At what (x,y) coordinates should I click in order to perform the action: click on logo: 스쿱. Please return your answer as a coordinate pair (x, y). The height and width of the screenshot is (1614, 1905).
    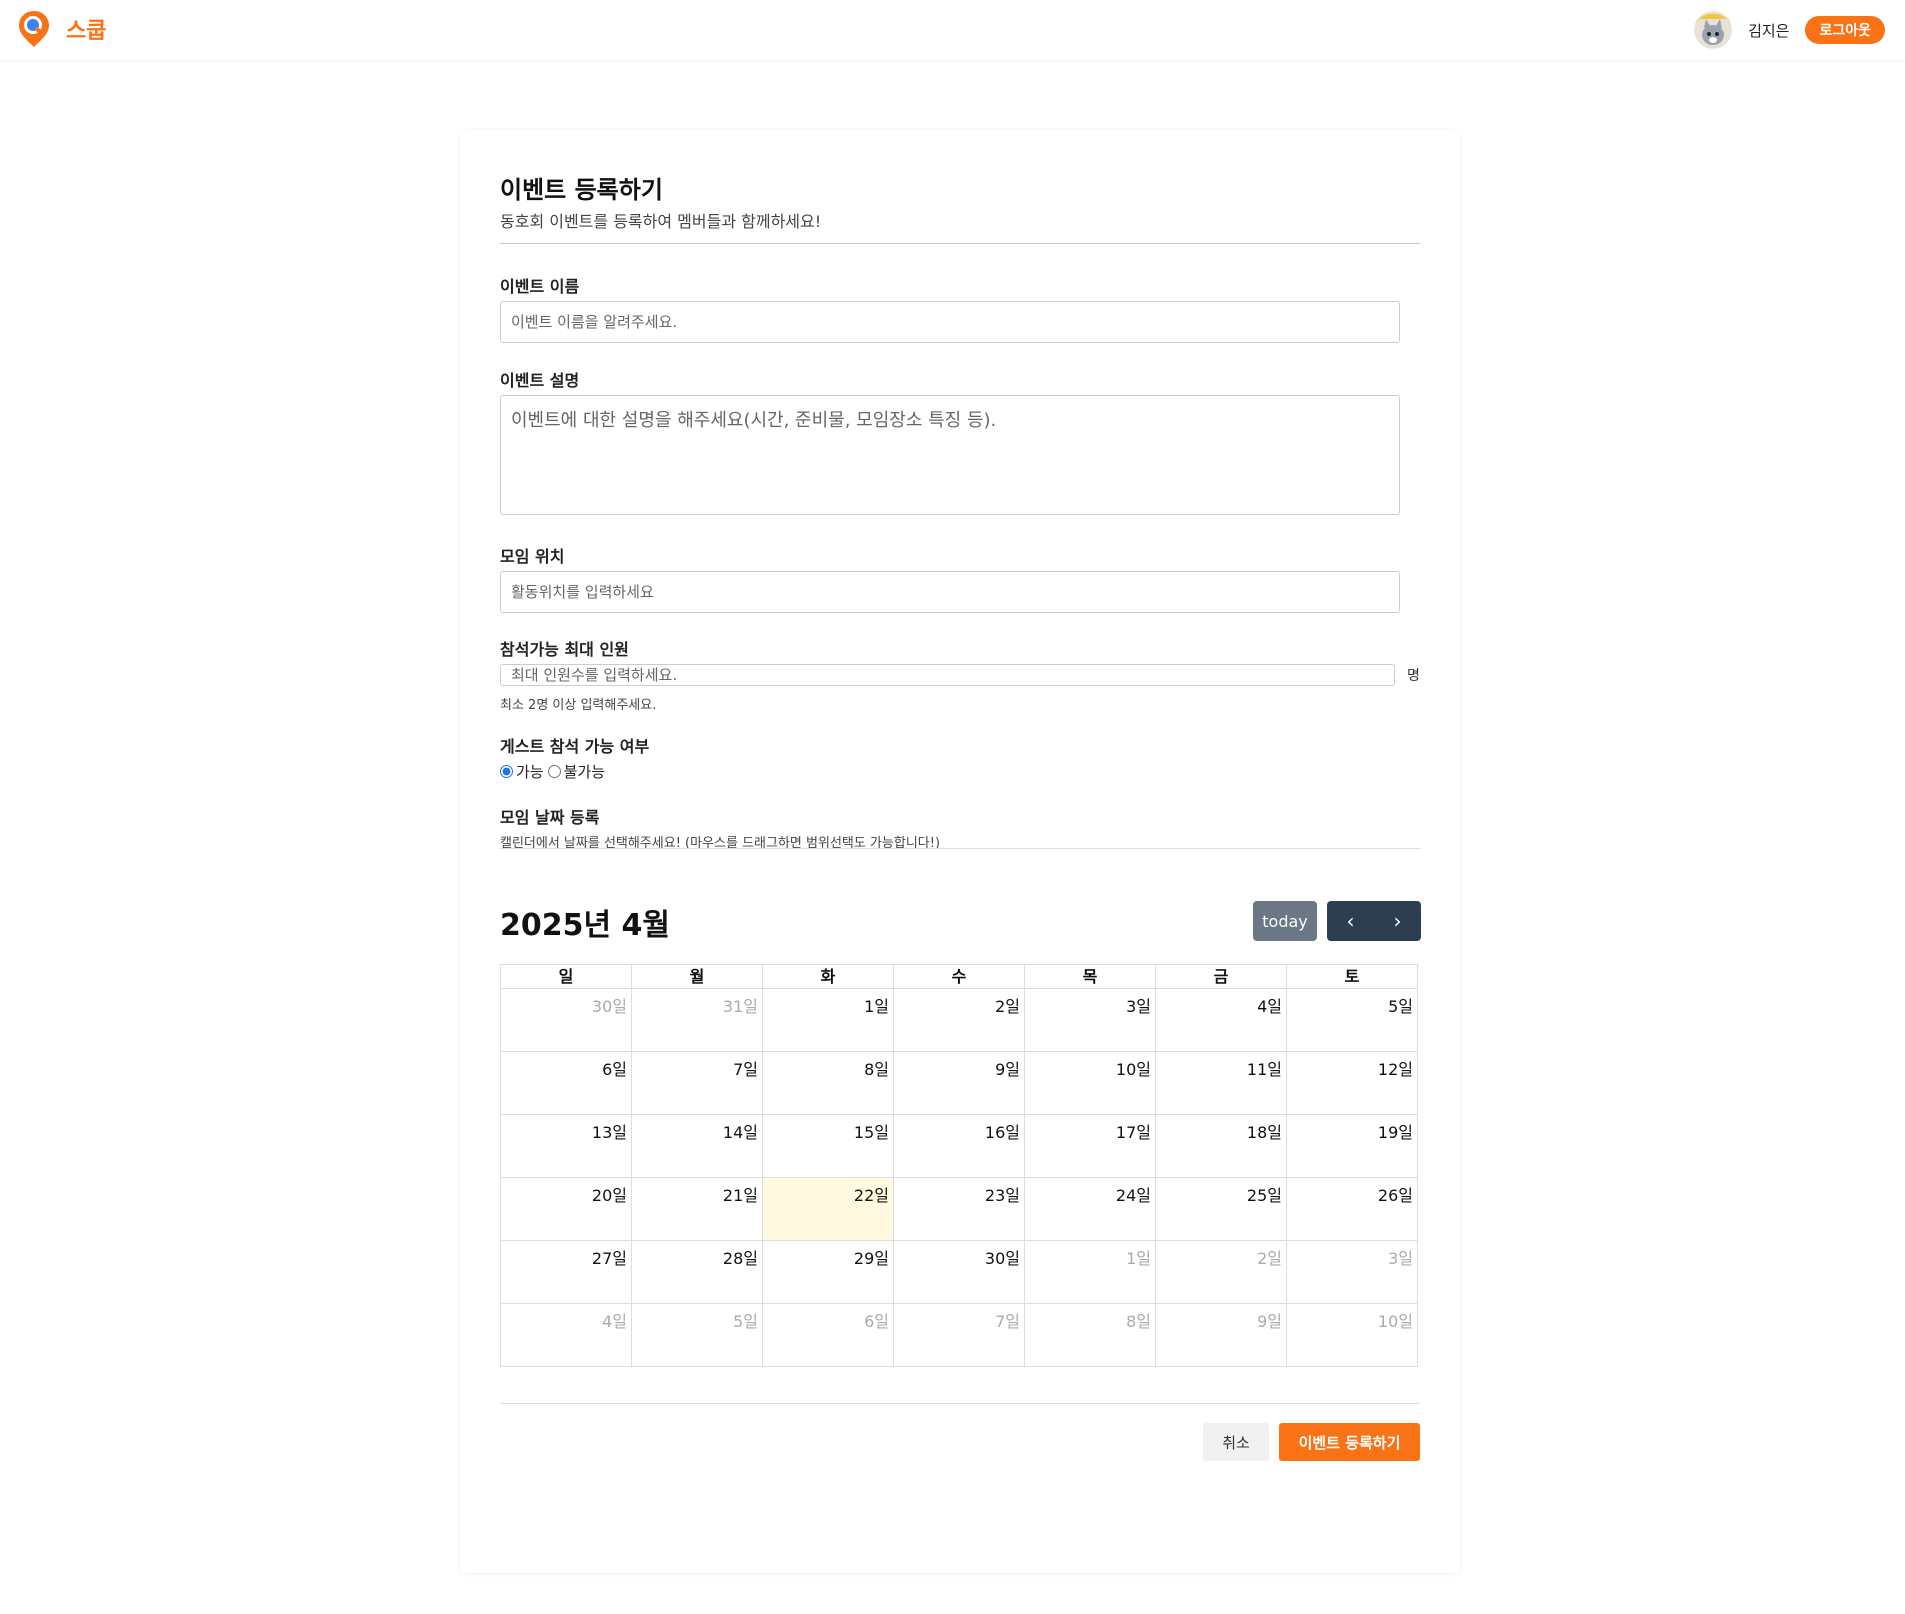
    Looking at the image, I should click on (62, 29).